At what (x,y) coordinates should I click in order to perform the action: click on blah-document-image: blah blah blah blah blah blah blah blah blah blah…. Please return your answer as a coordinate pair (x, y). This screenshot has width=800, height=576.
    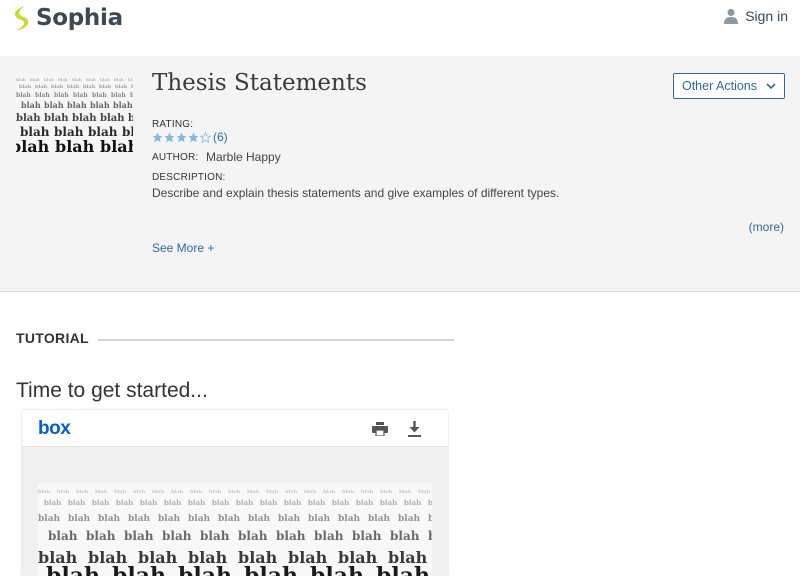
    Looking at the image, I should click on (235, 529).